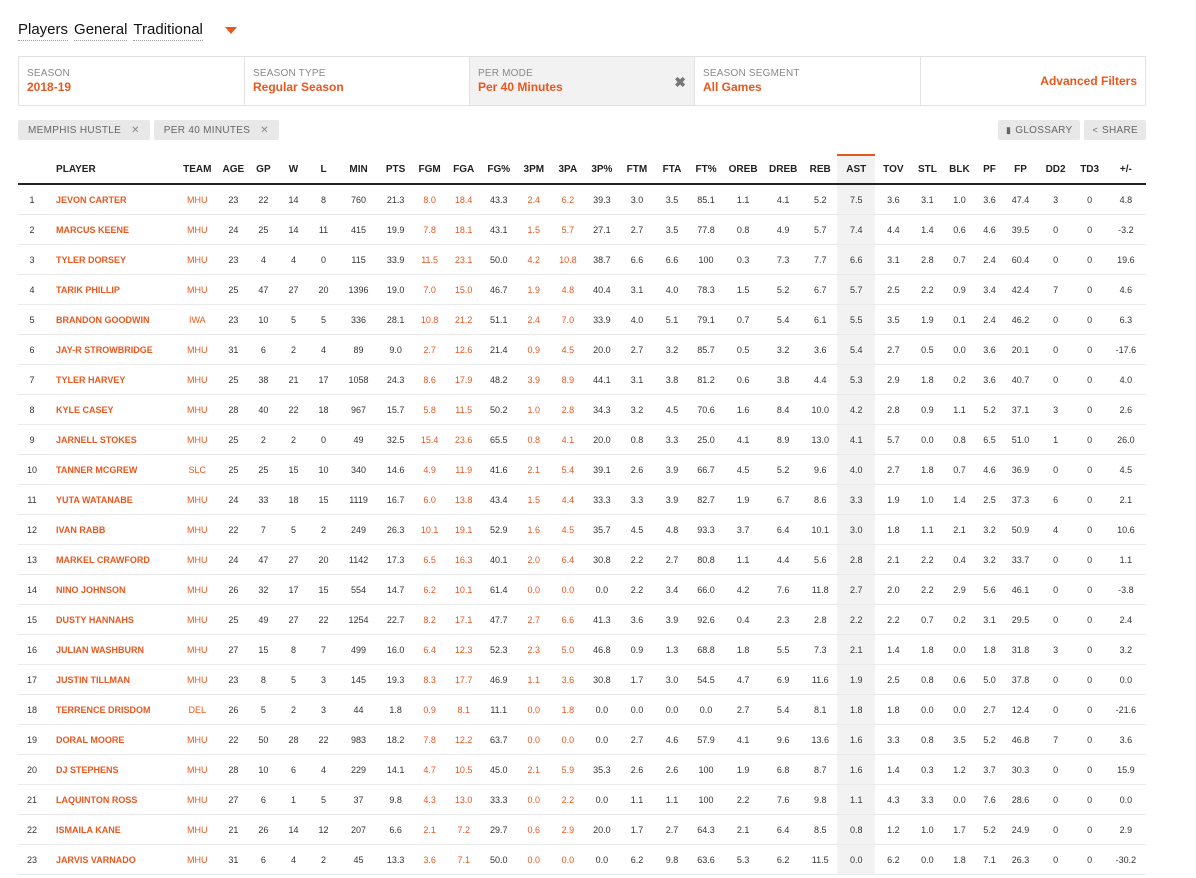  Describe the element at coordinates (533, 319) in the screenshot. I see `stat-link-cell: 2.4` at that location.